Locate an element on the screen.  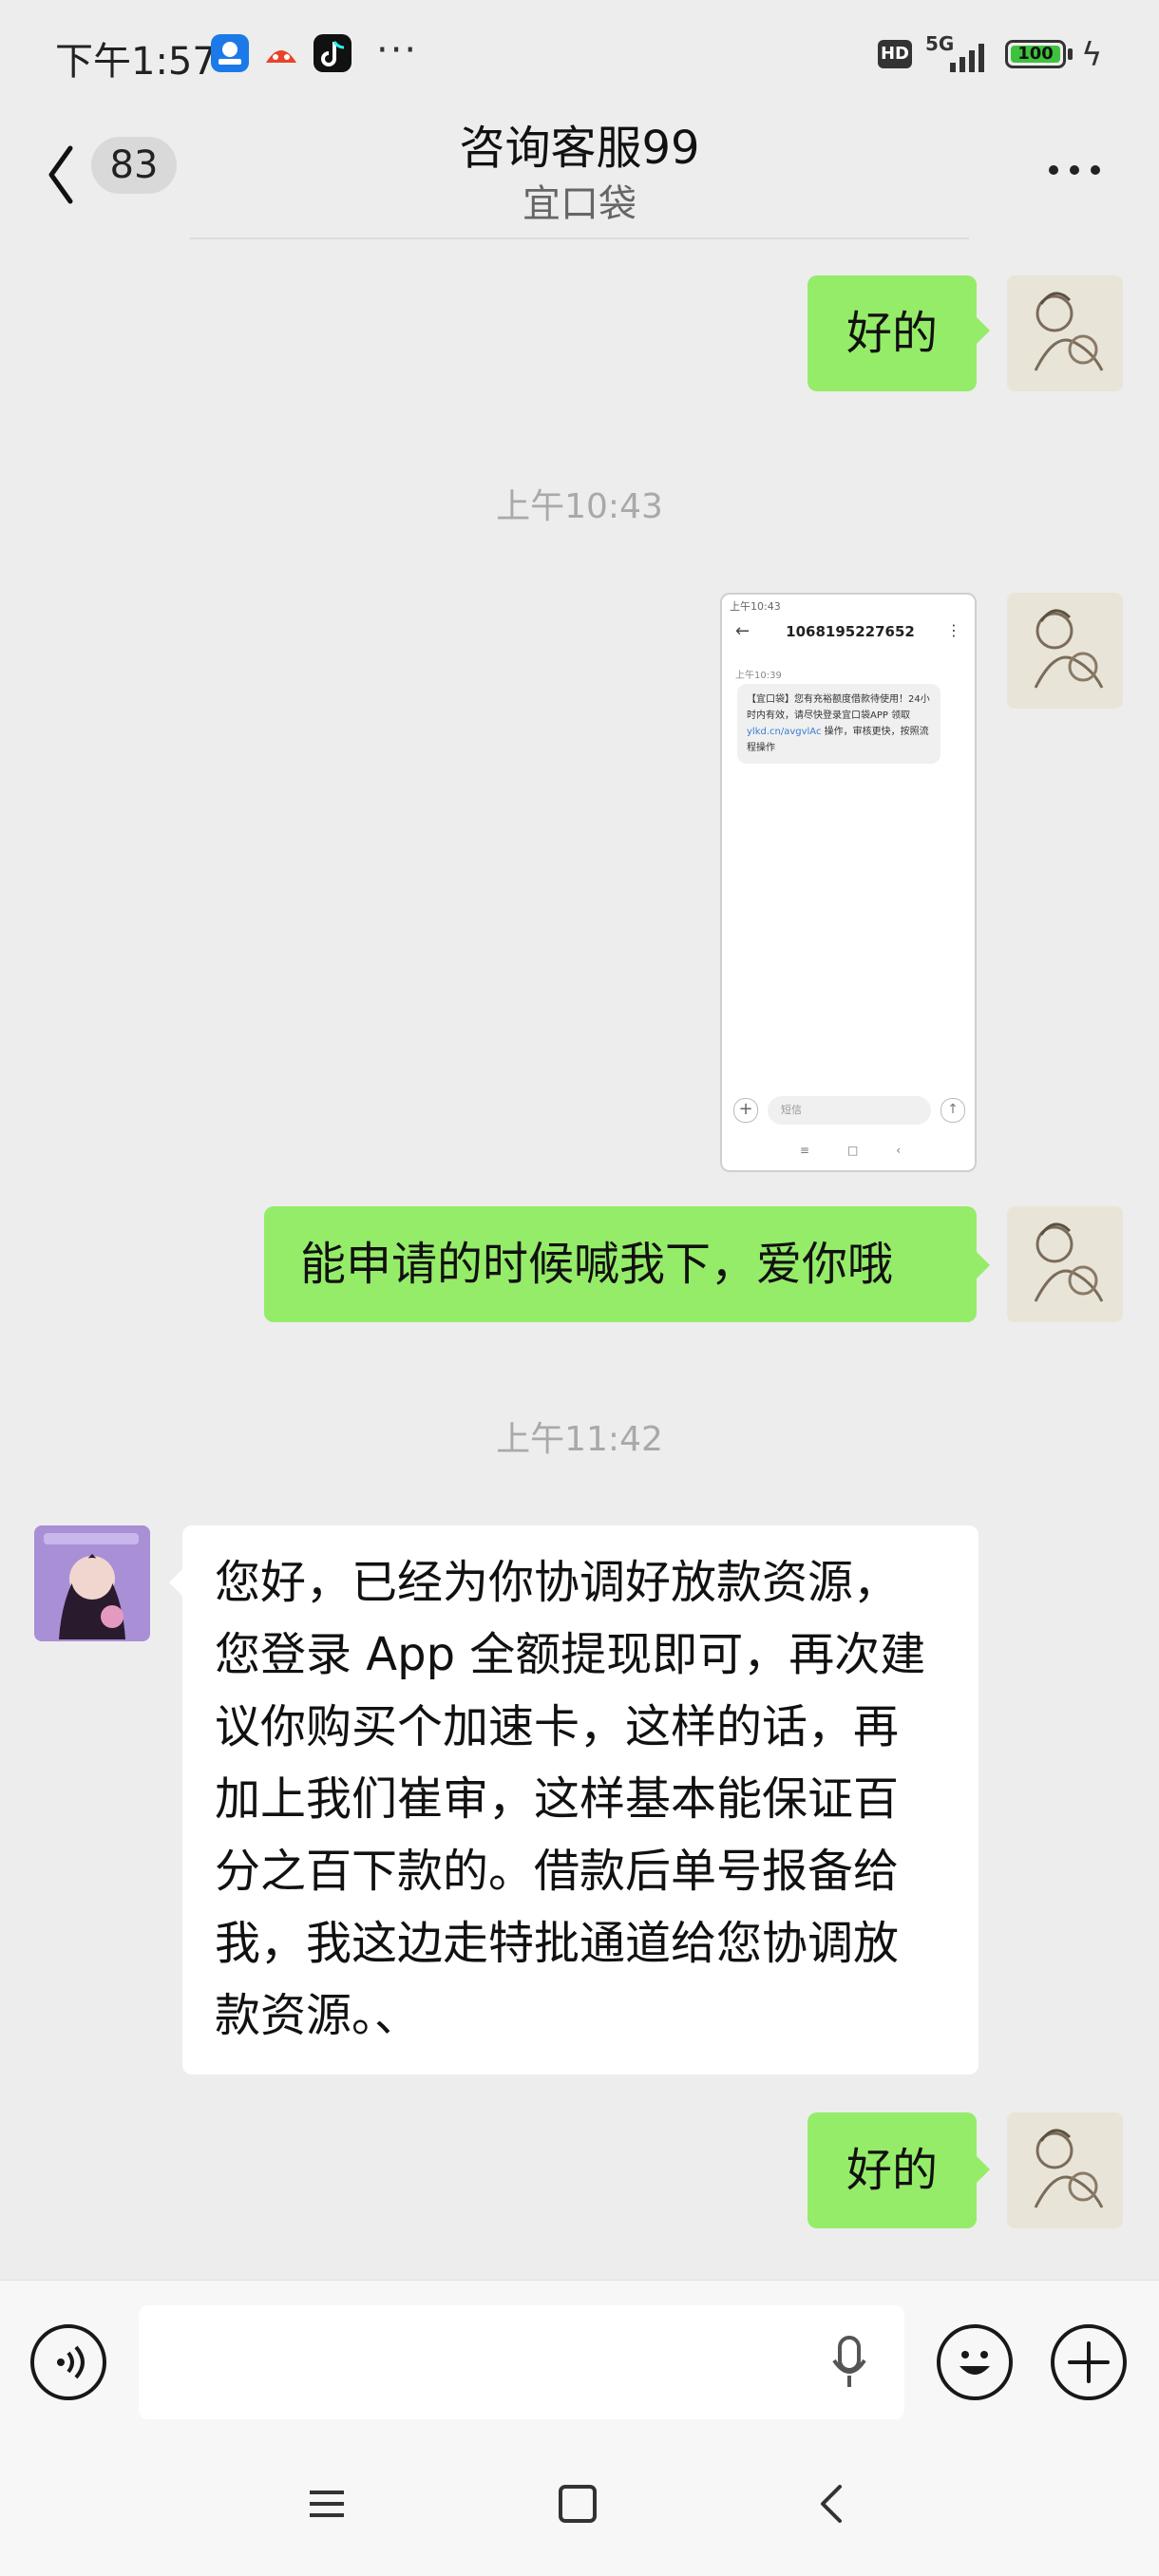
message-timestamp: 上午10:43 is located at coordinates (579, 507).